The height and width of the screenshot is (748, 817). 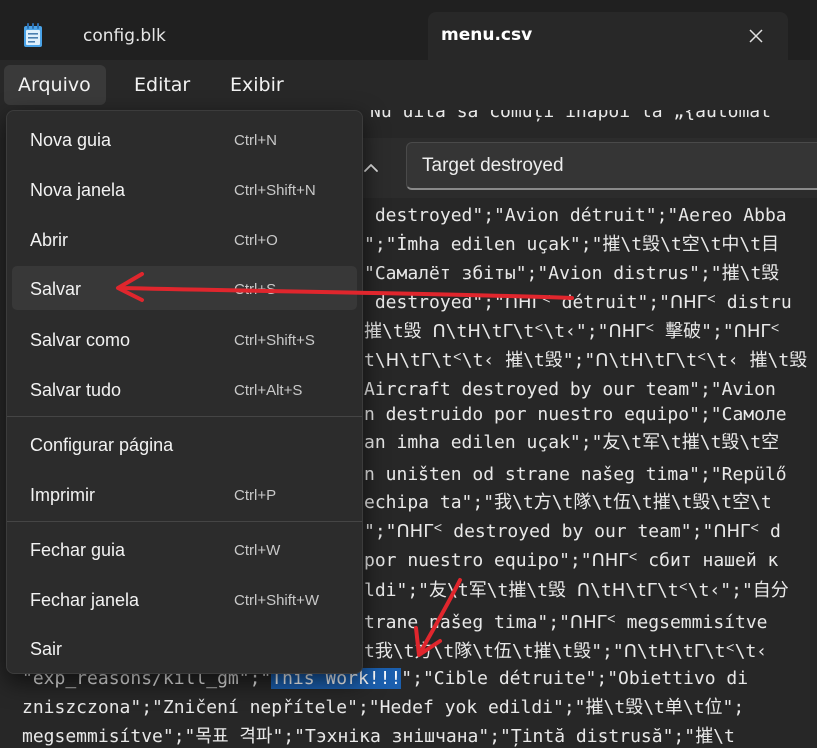 I want to click on menu-item-label: Imprimir, so click(x=62, y=495).